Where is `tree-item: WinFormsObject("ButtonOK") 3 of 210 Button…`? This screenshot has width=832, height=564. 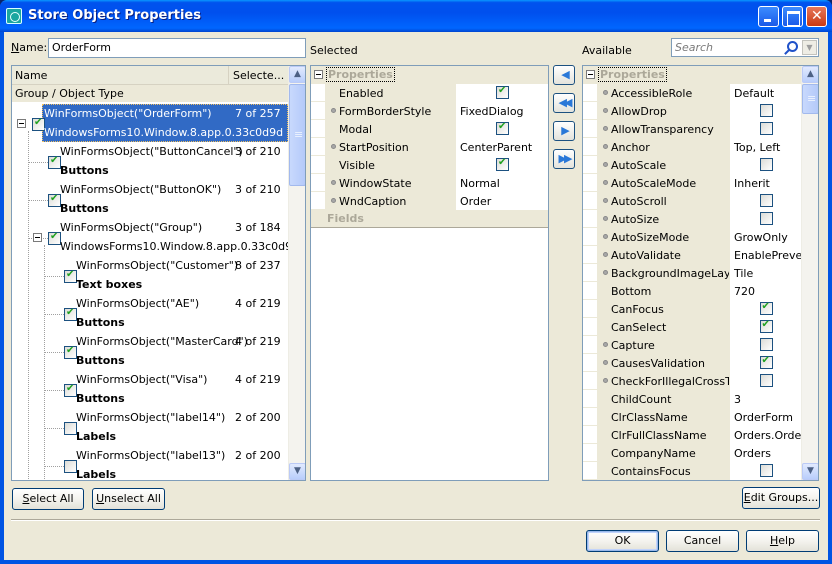
tree-item: WinFormsObject("ButtonOK") 3 of 210 Button… is located at coordinates (150, 199).